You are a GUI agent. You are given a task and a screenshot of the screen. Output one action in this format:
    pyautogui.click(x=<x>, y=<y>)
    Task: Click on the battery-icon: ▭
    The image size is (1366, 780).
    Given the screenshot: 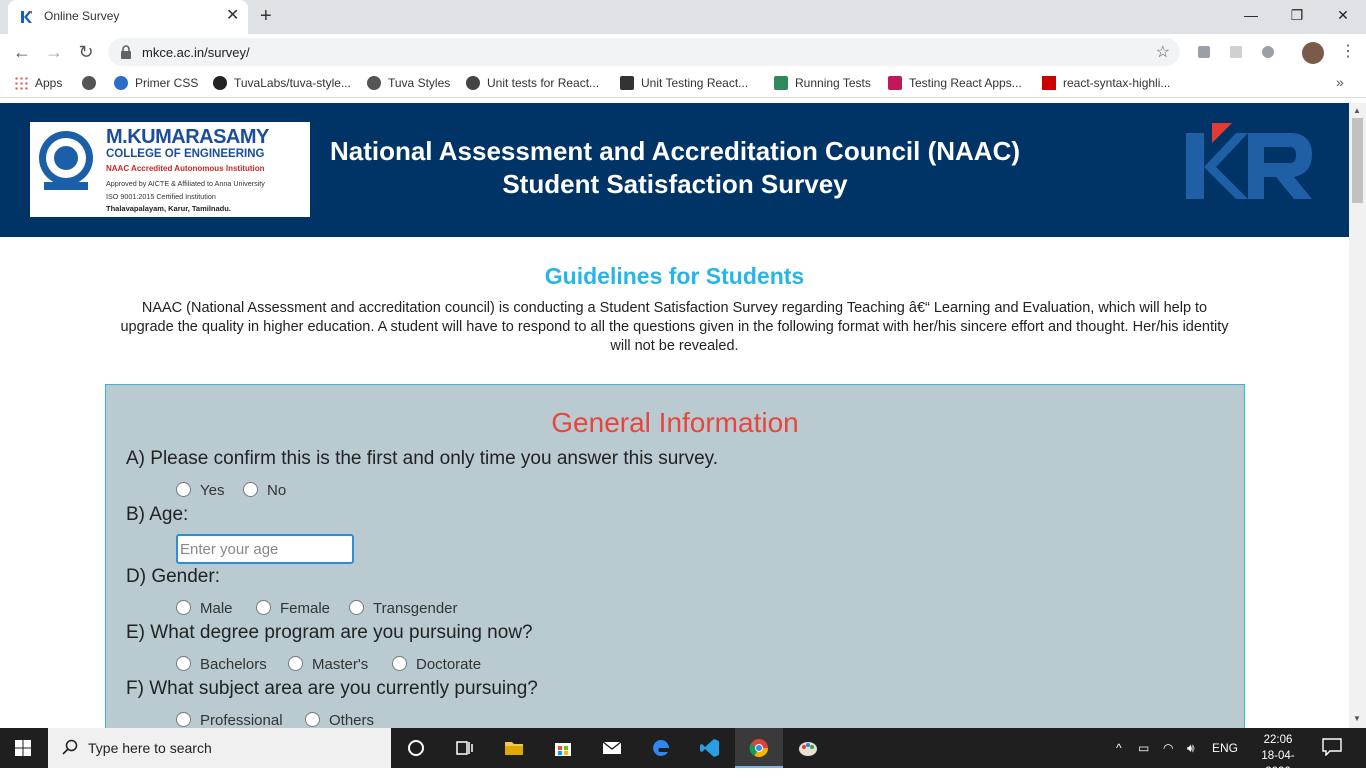 What is the action you would take?
    pyautogui.click(x=1143, y=748)
    